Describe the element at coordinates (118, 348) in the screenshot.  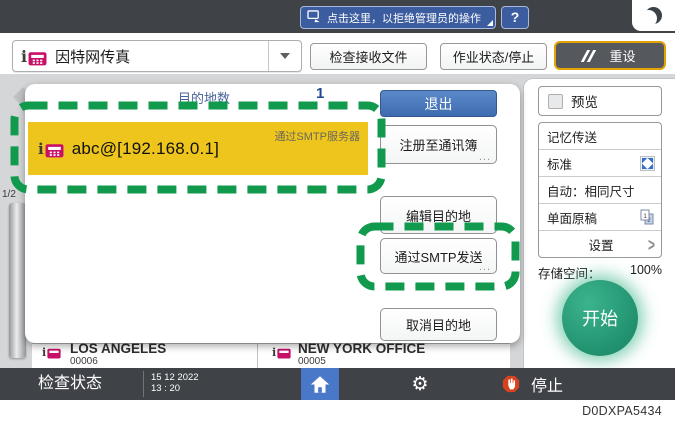
I see `list-item: LOS ANGELES` at that location.